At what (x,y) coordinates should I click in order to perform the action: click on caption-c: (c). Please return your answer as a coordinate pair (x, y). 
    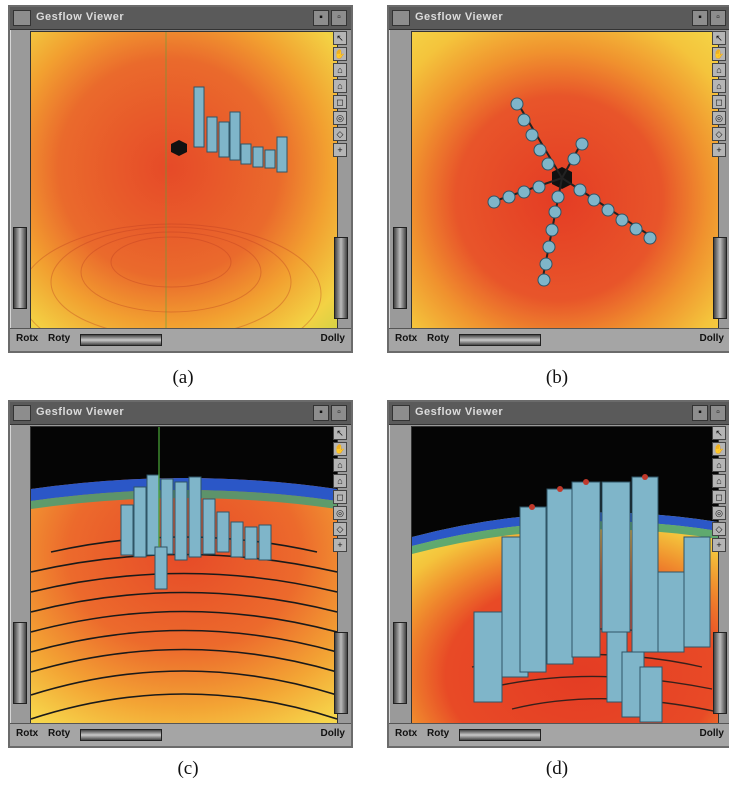
    Looking at the image, I should click on (188, 768).